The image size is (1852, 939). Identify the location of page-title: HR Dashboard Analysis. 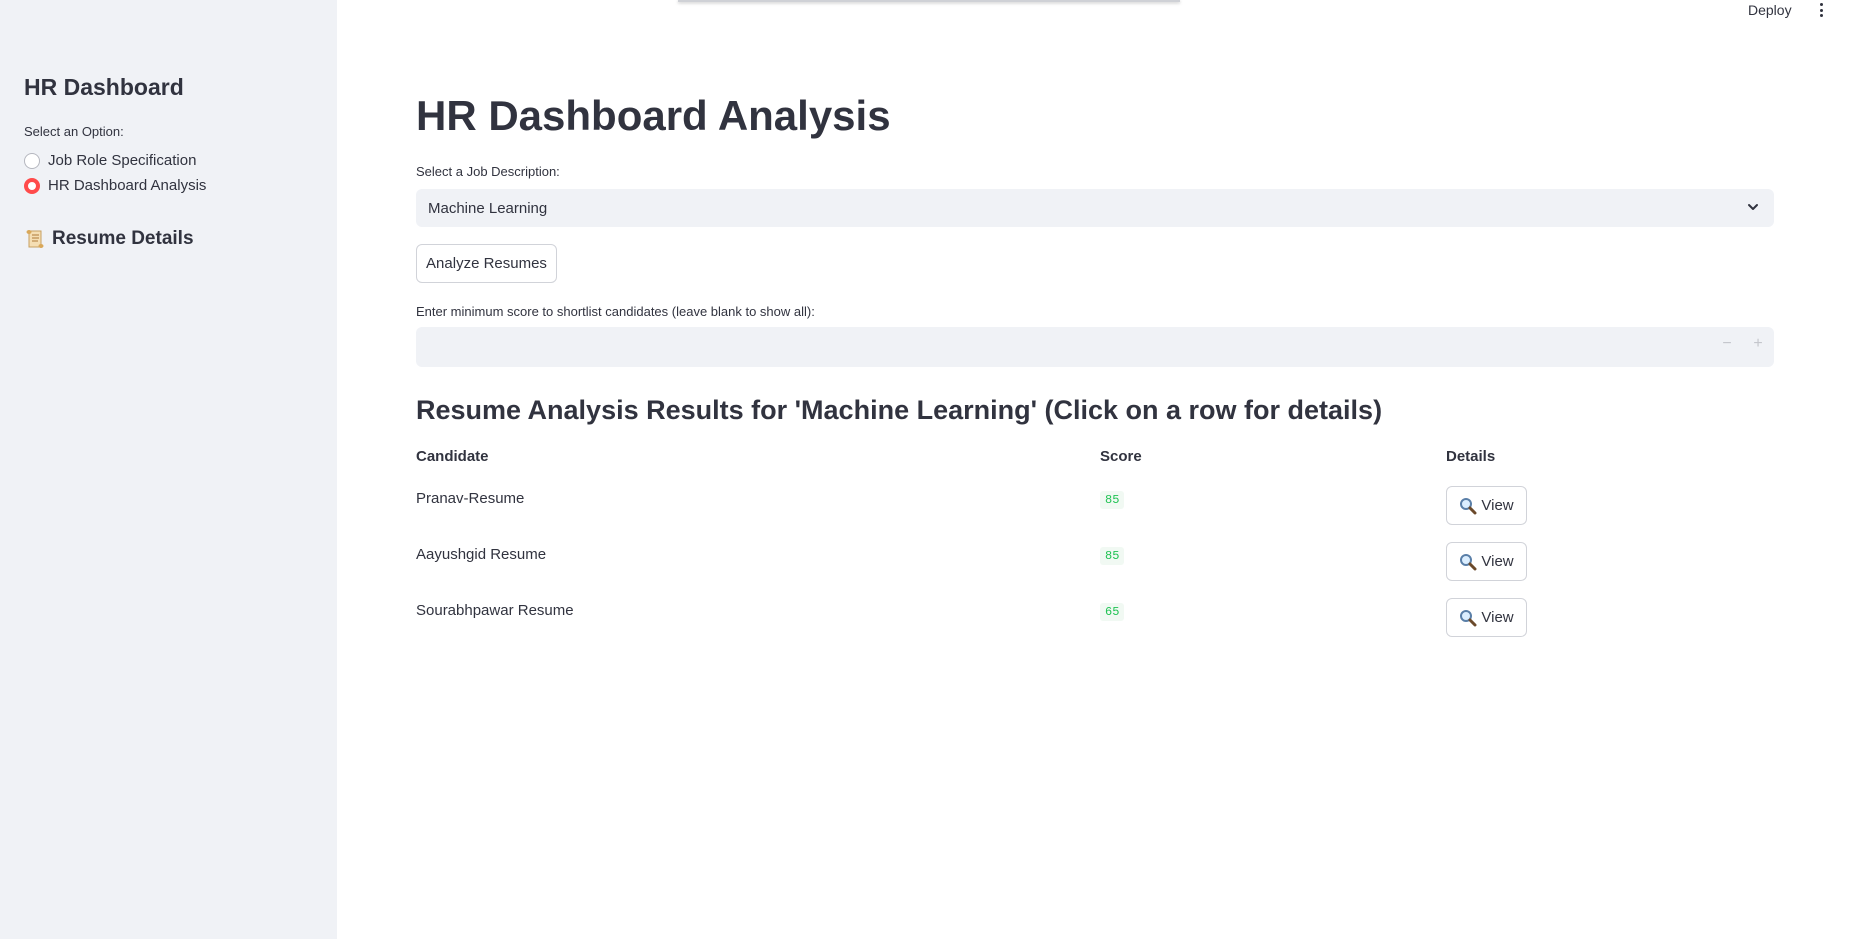
(653, 115).